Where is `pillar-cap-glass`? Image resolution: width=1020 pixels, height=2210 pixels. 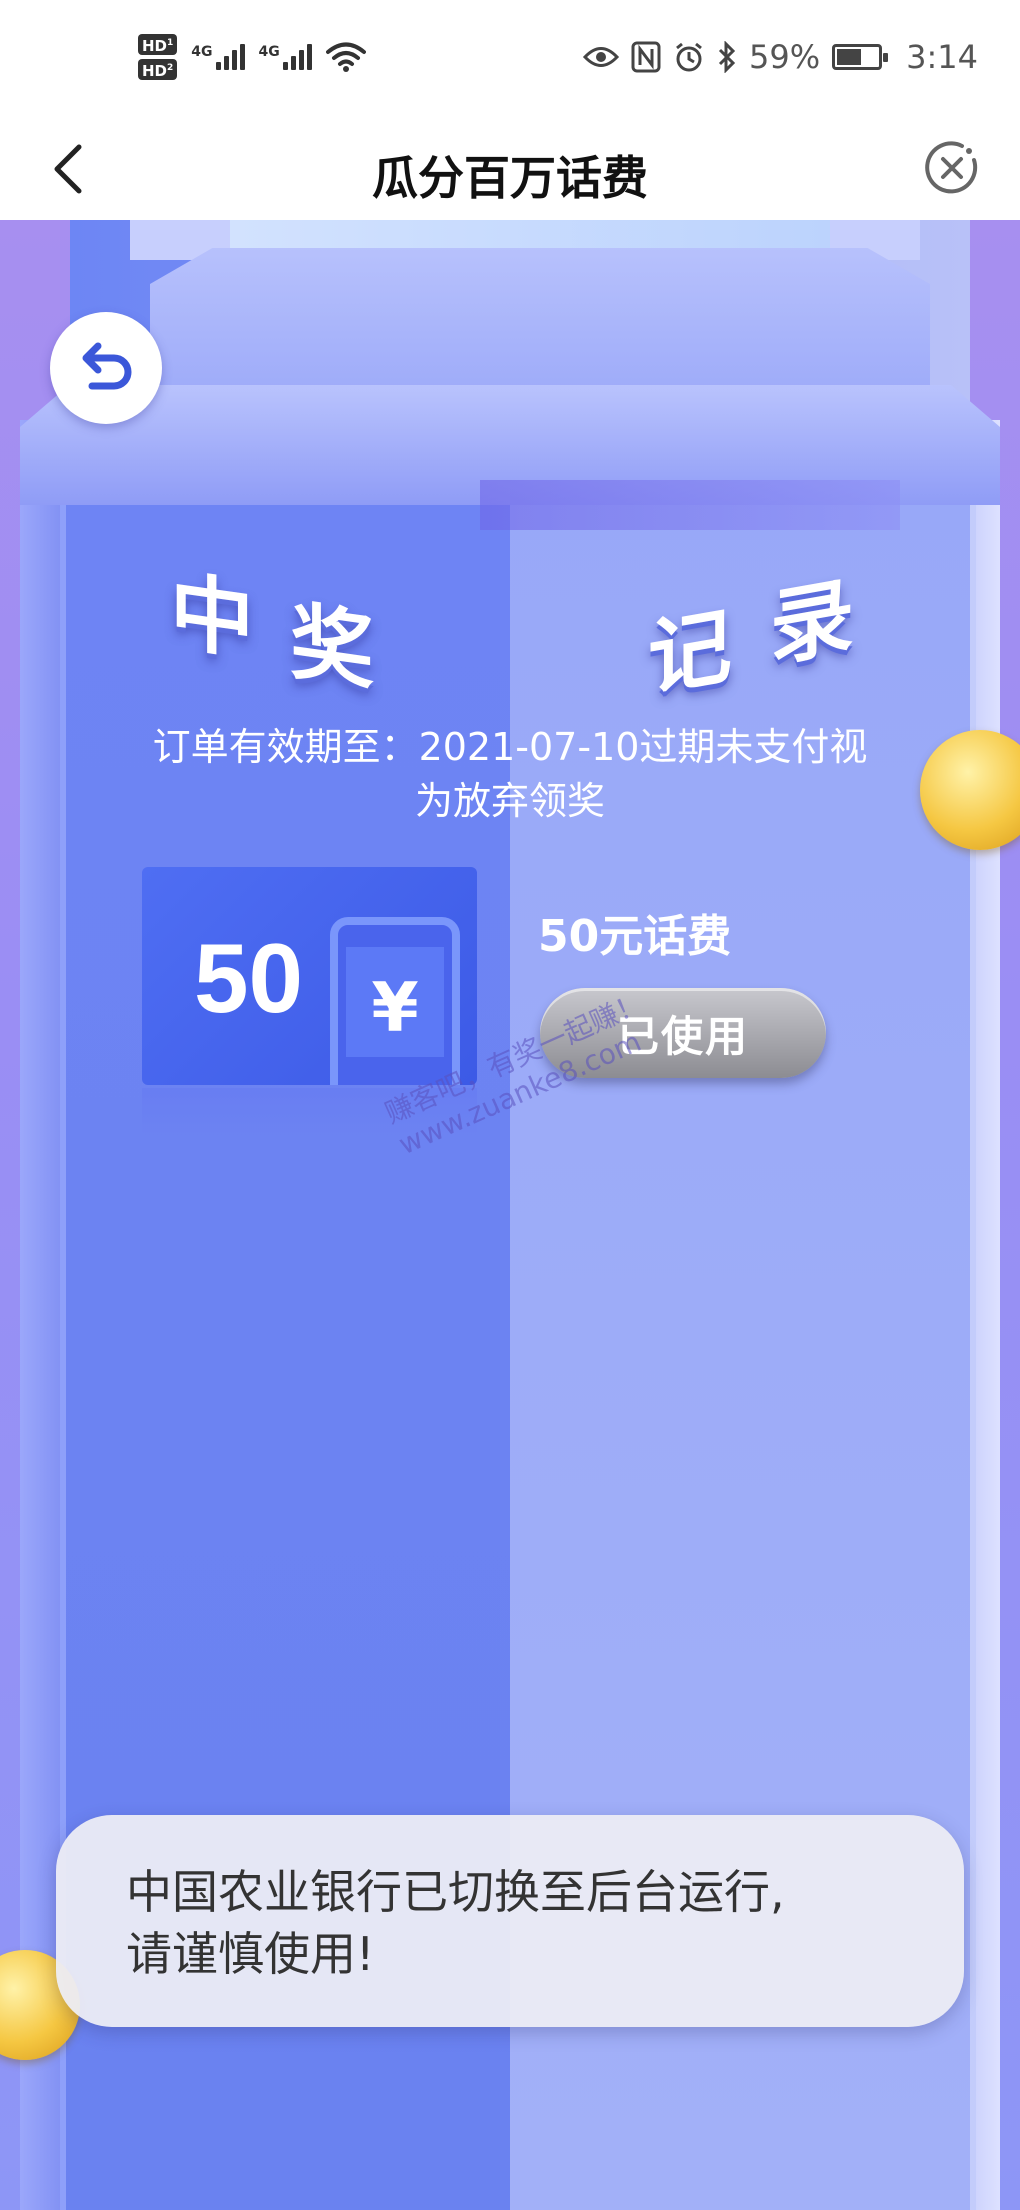 pillar-cap-glass is located at coordinates (530, 235).